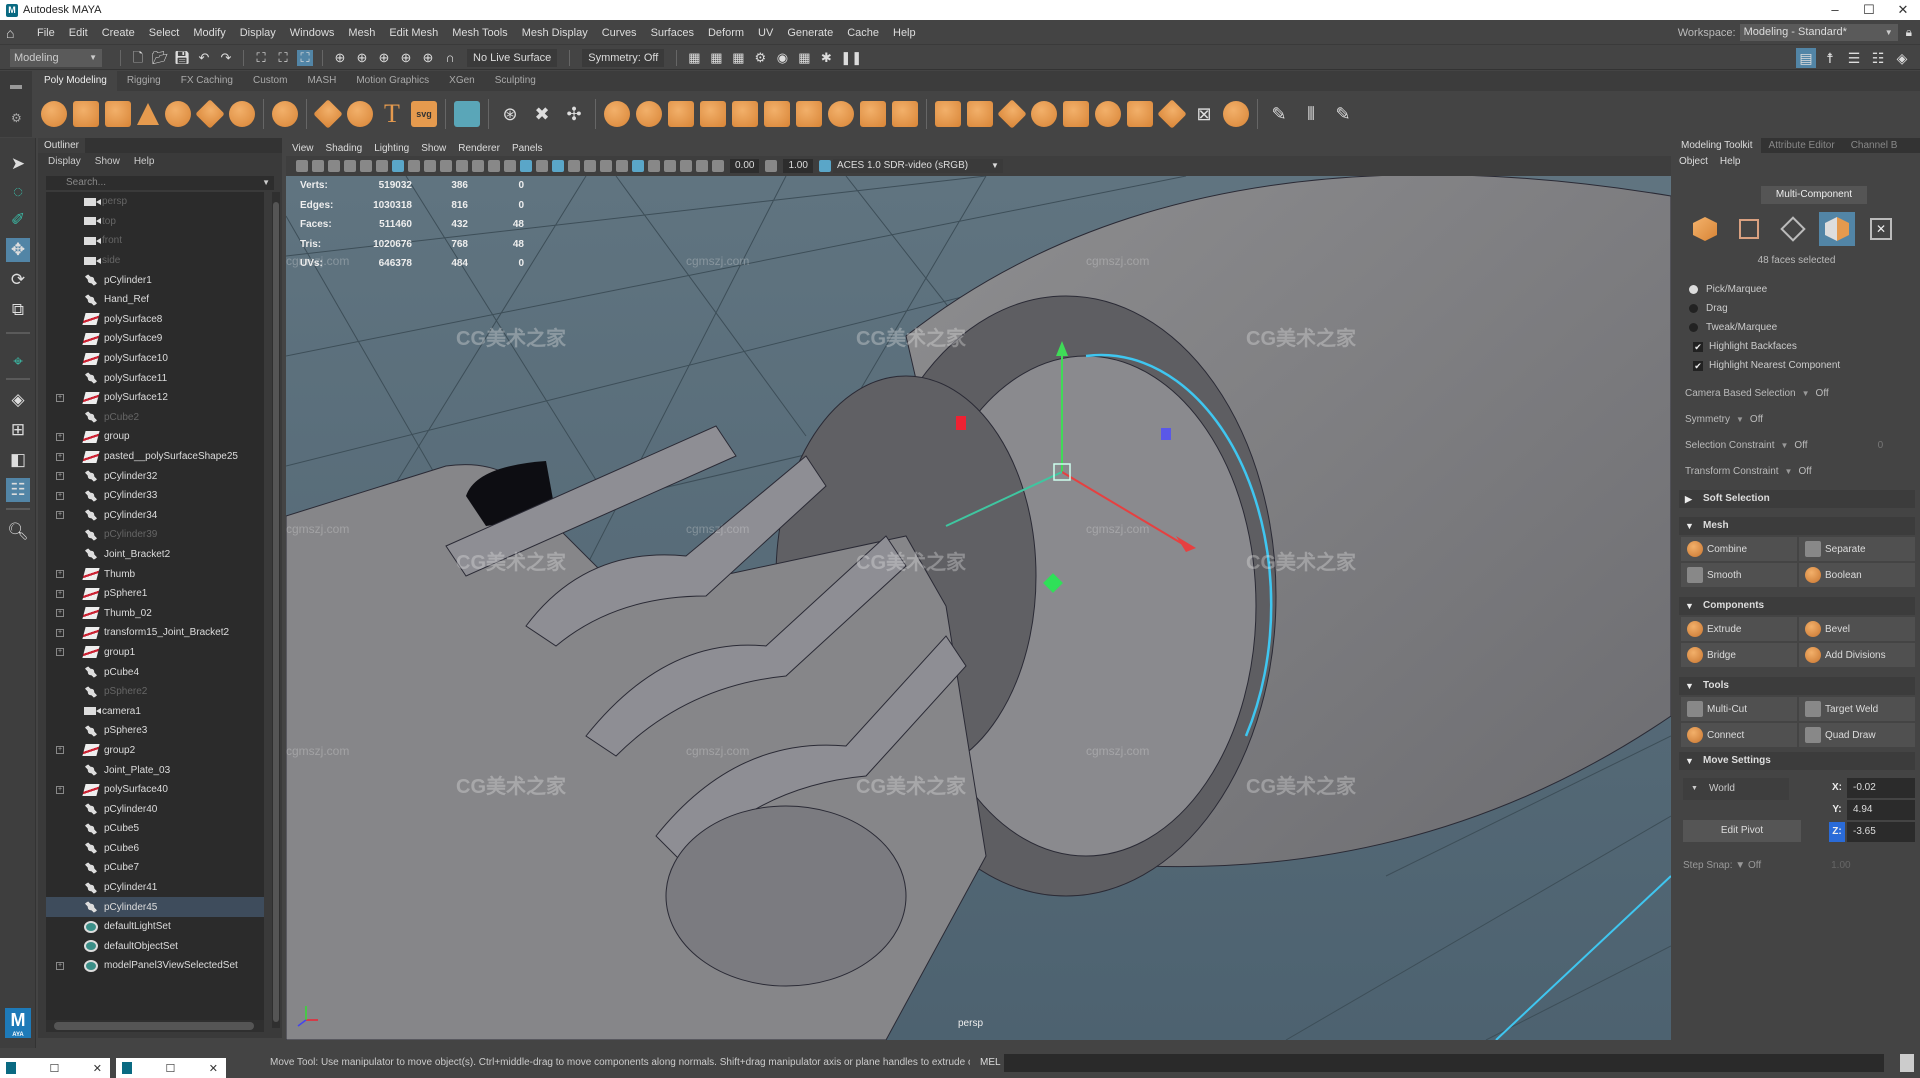  Describe the element at coordinates (810, 33) in the screenshot. I see `menu-generate: Generate` at that location.